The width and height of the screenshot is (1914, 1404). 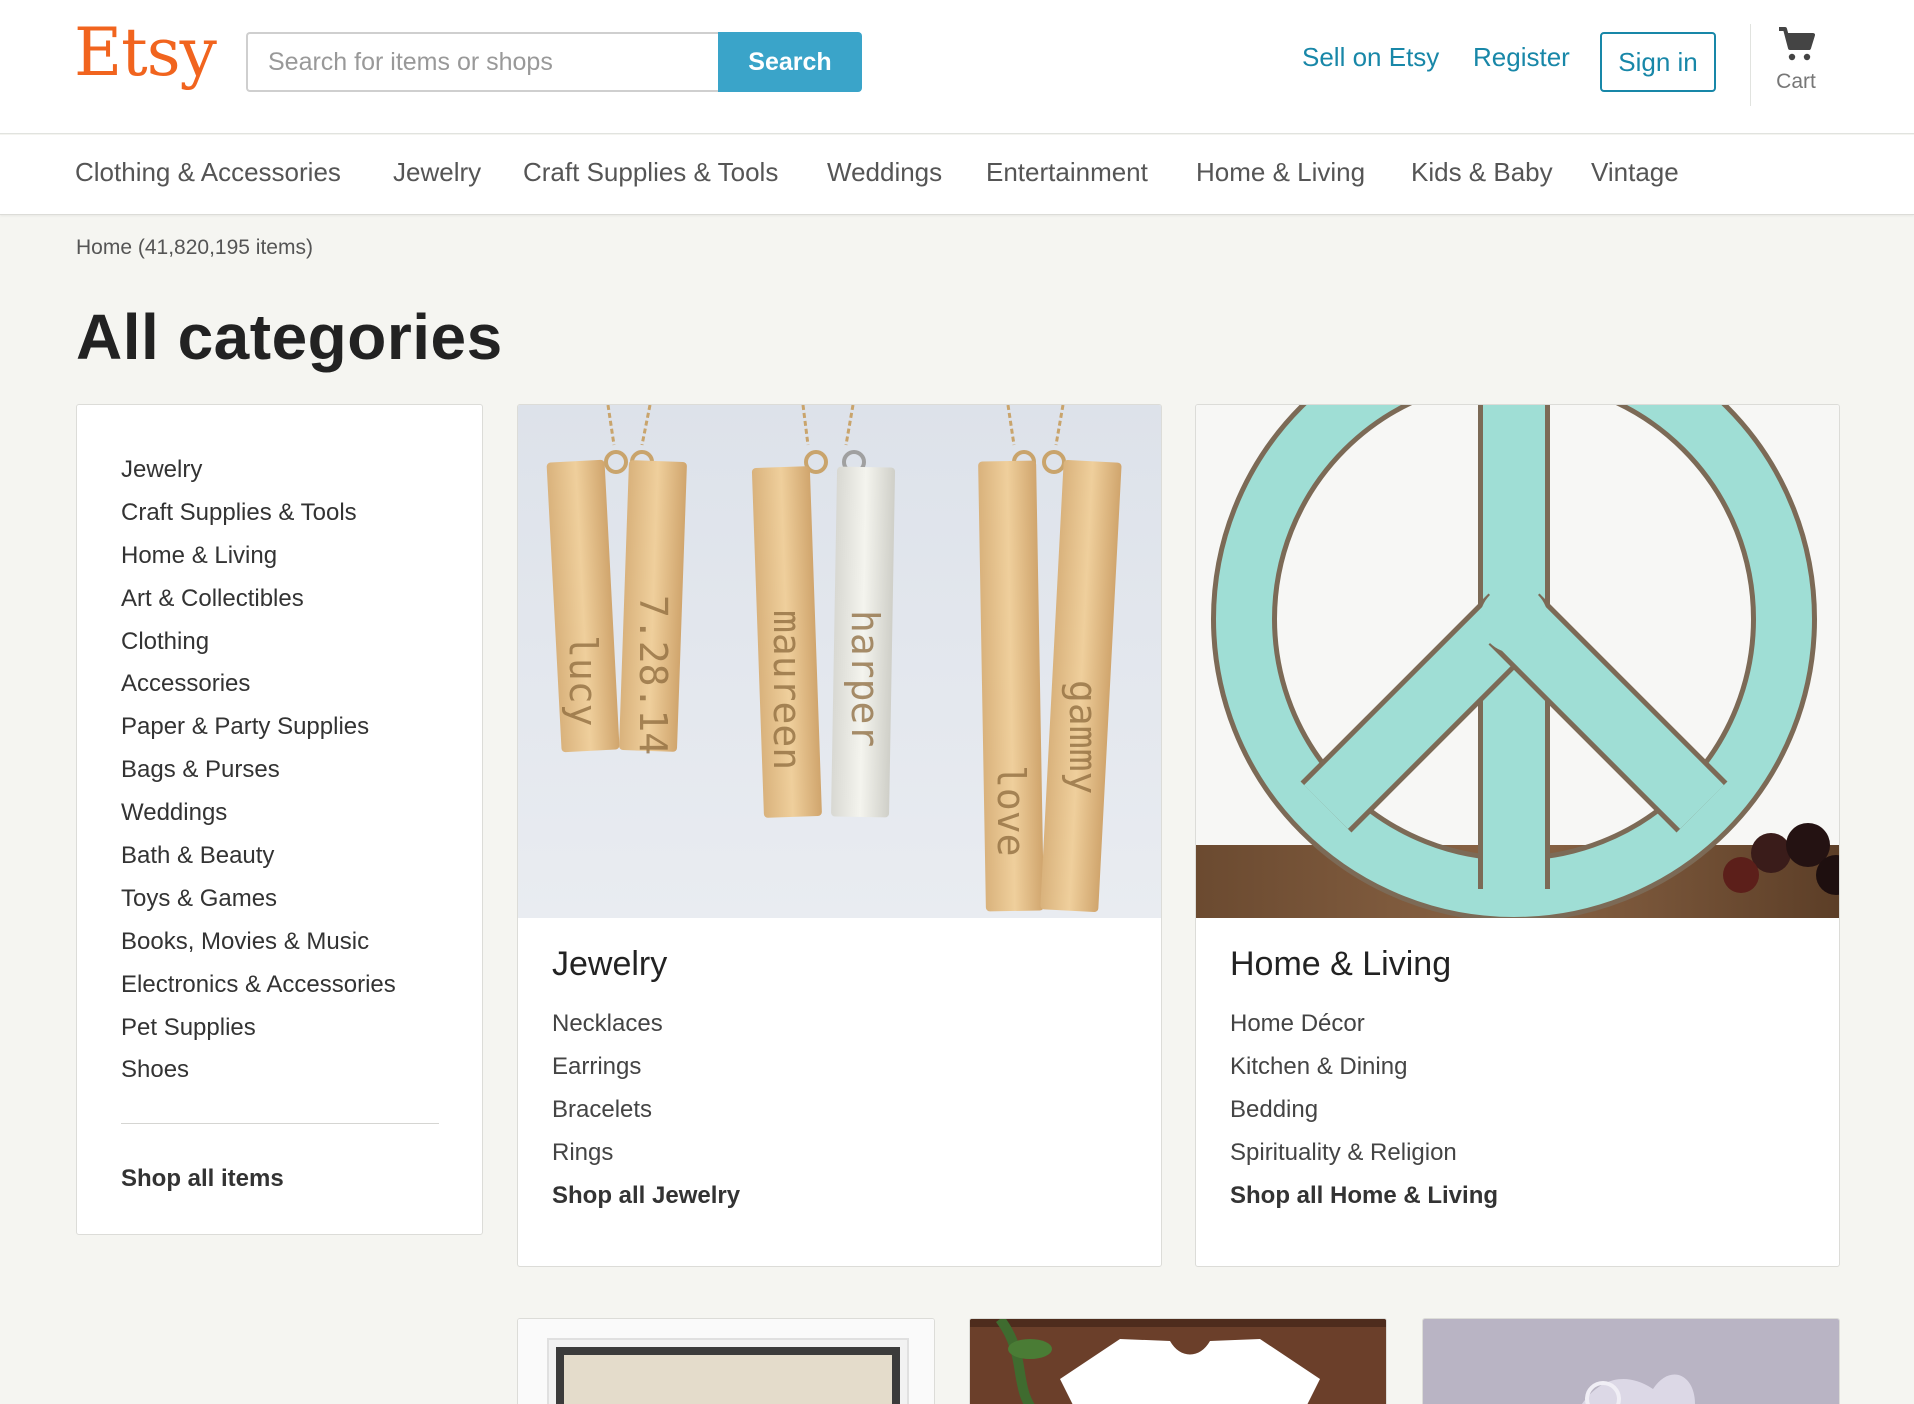 What do you see at coordinates (258, 1070) in the screenshot?
I see `sidebar-item-shoes: Shoes` at bounding box center [258, 1070].